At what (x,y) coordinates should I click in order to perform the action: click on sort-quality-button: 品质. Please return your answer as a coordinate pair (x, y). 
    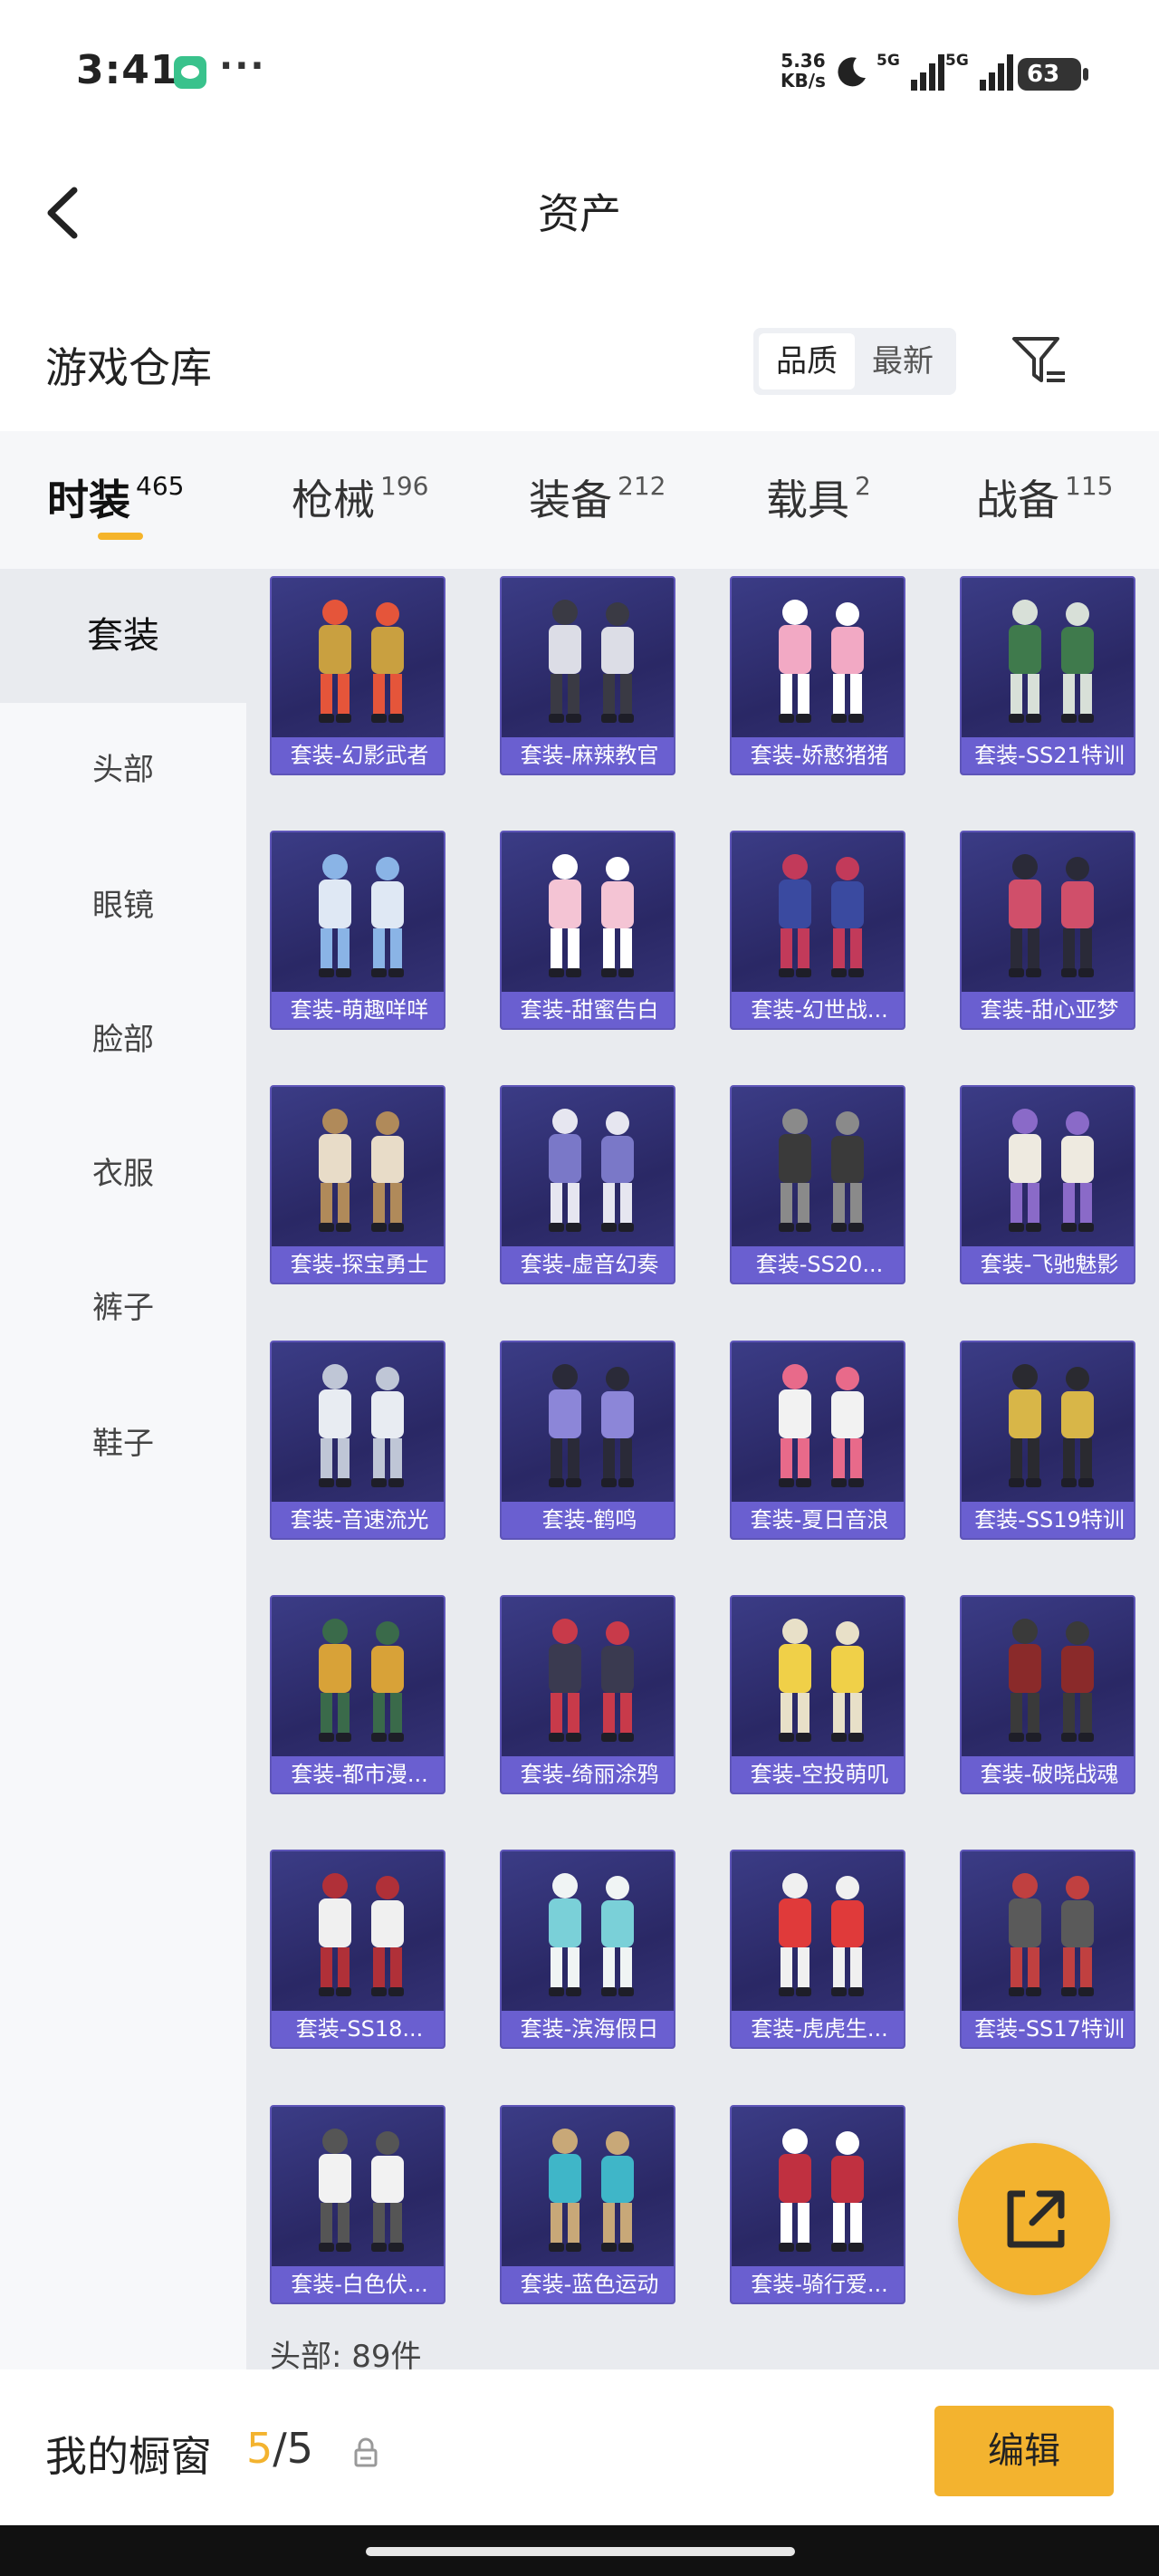
    Looking at the image, I should click on (807, 361).